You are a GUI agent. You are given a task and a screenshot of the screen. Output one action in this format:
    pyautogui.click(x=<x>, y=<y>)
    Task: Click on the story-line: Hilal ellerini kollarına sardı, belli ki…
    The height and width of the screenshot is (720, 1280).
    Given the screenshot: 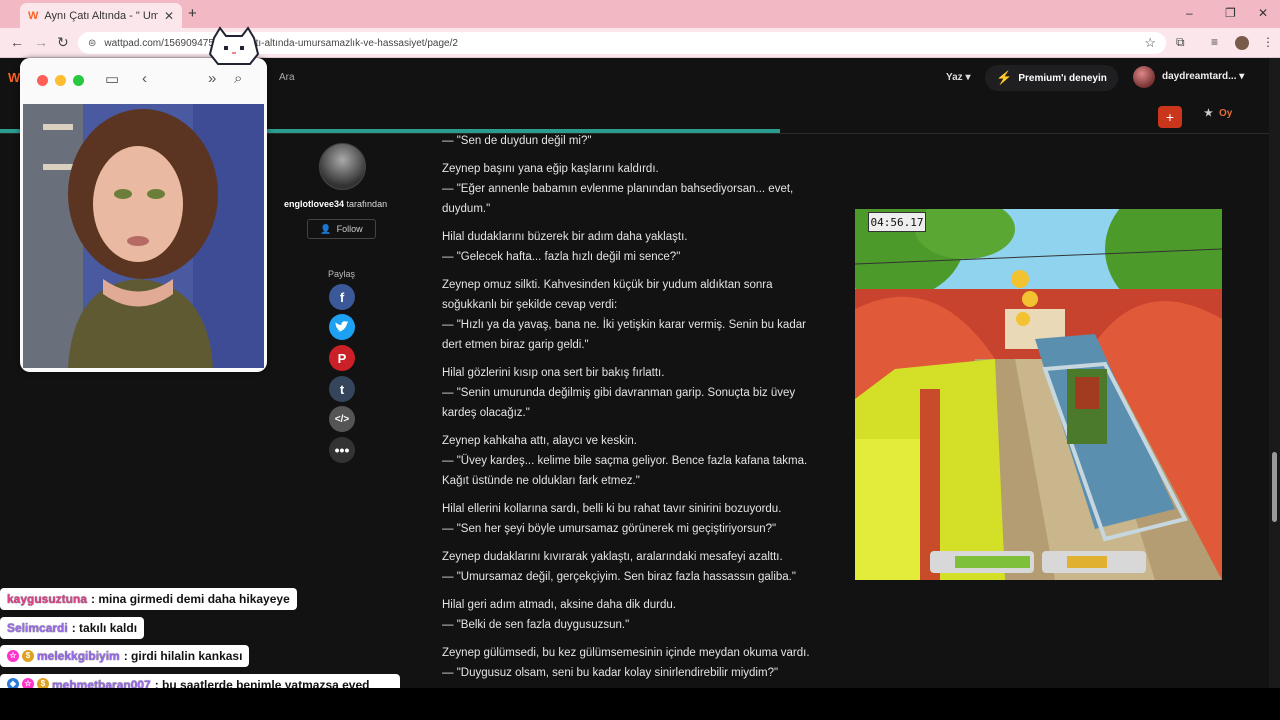 What is the action you would take?
    pyautogui.click(x=612, y=509)
    